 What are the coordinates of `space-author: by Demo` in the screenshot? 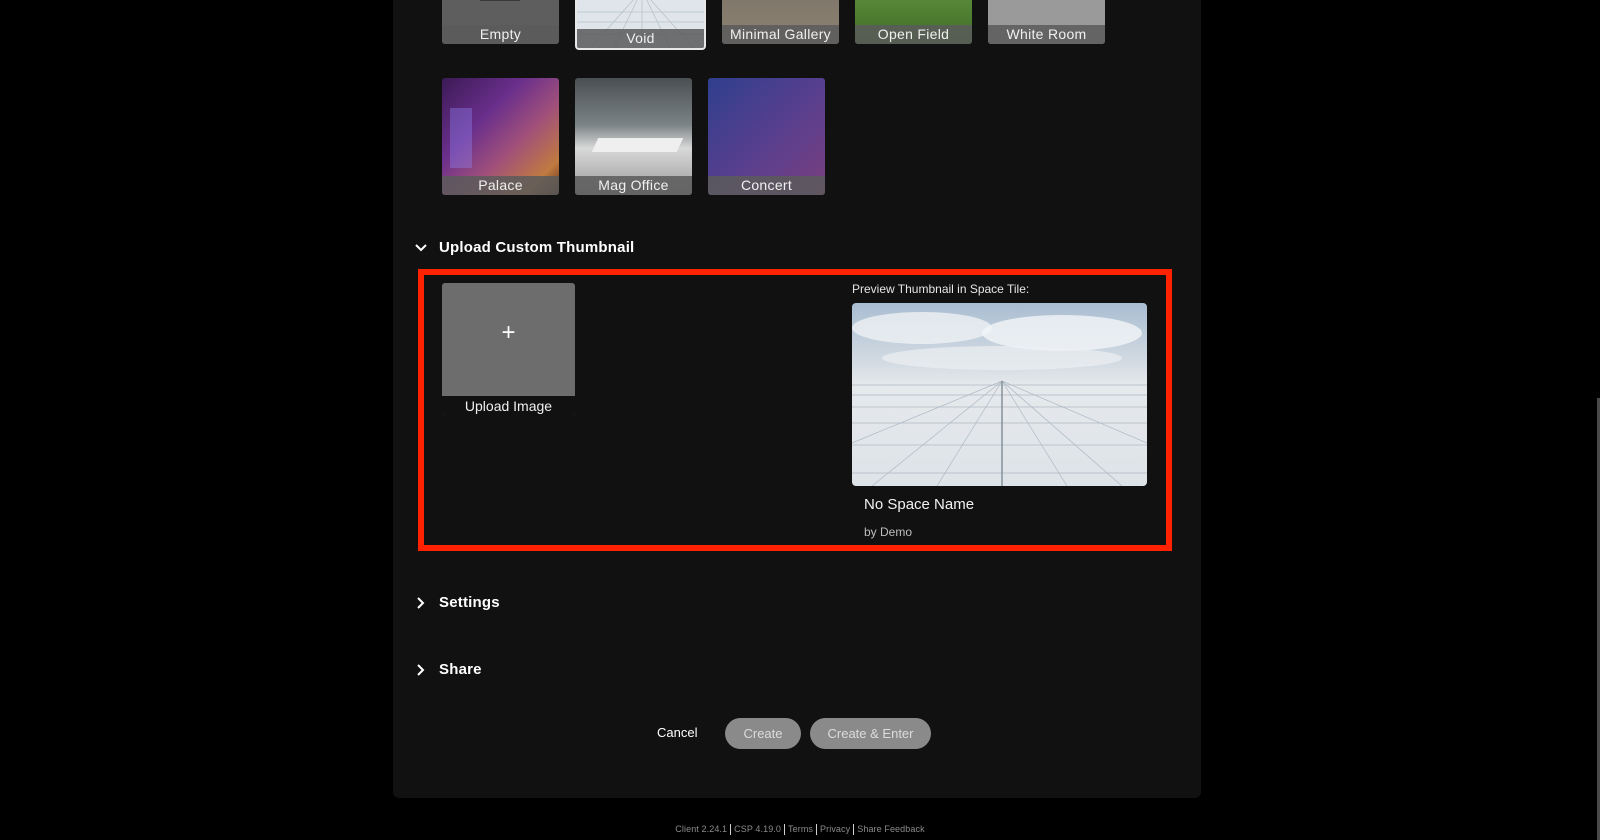 It's located at (888, 532).